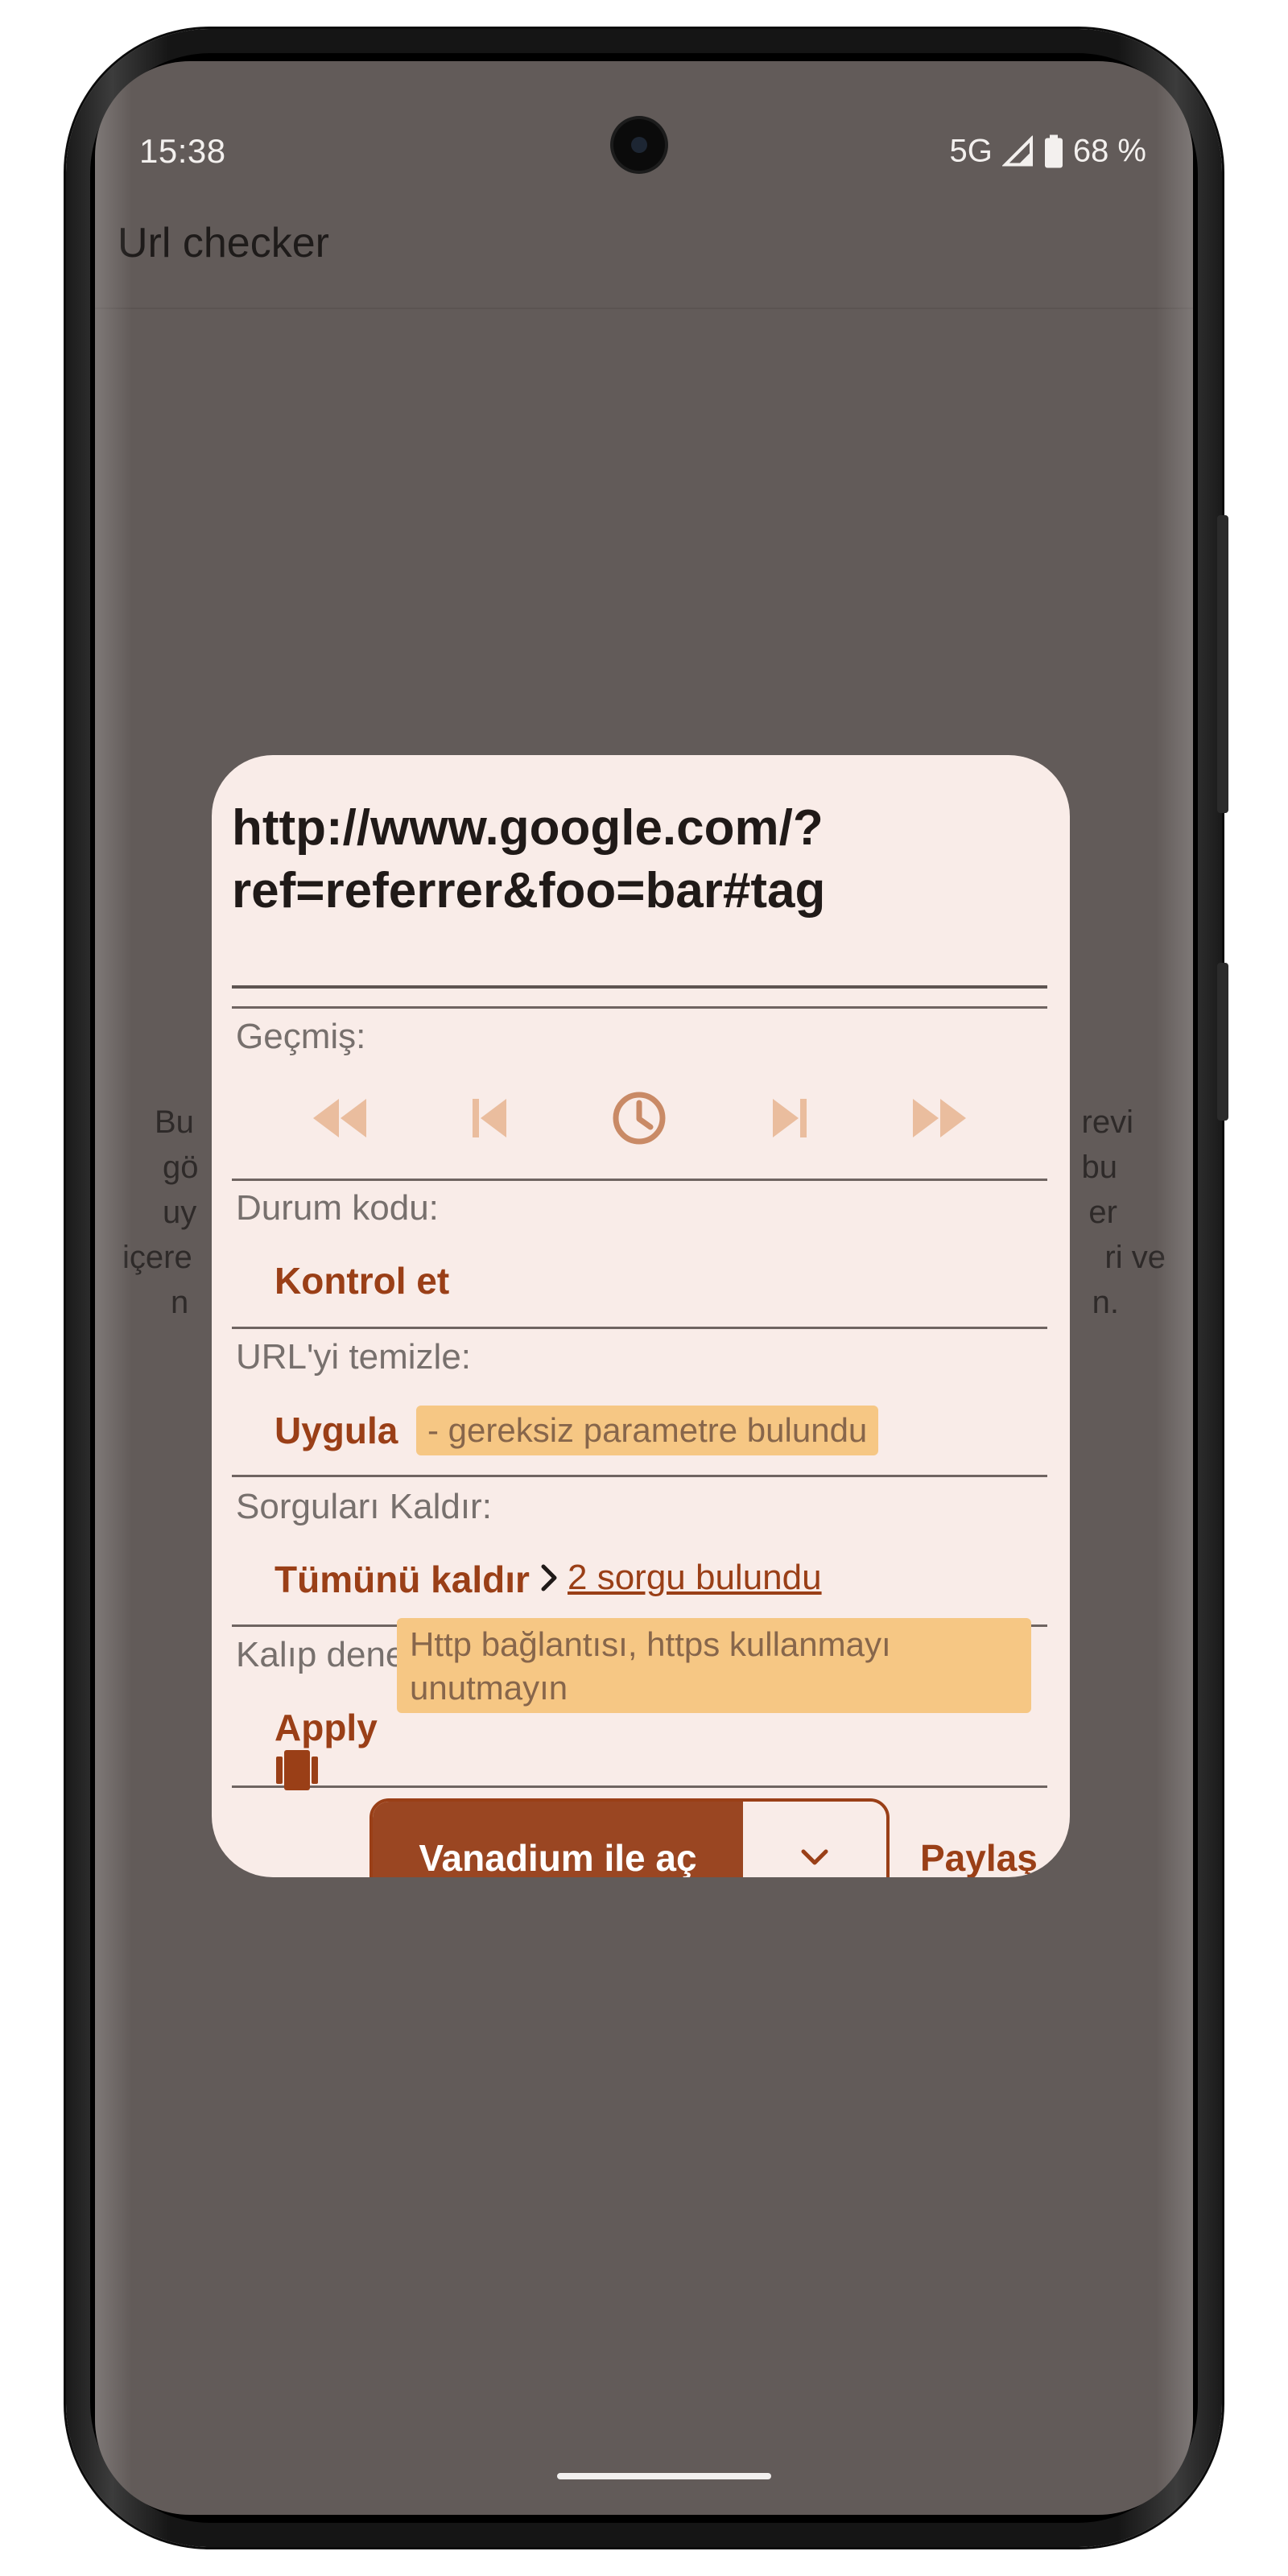  Describe the element at coordinates (647, 1430) in the screenshot. I see `params-found-chip: - gereksiz parametre bulundu` at that location.